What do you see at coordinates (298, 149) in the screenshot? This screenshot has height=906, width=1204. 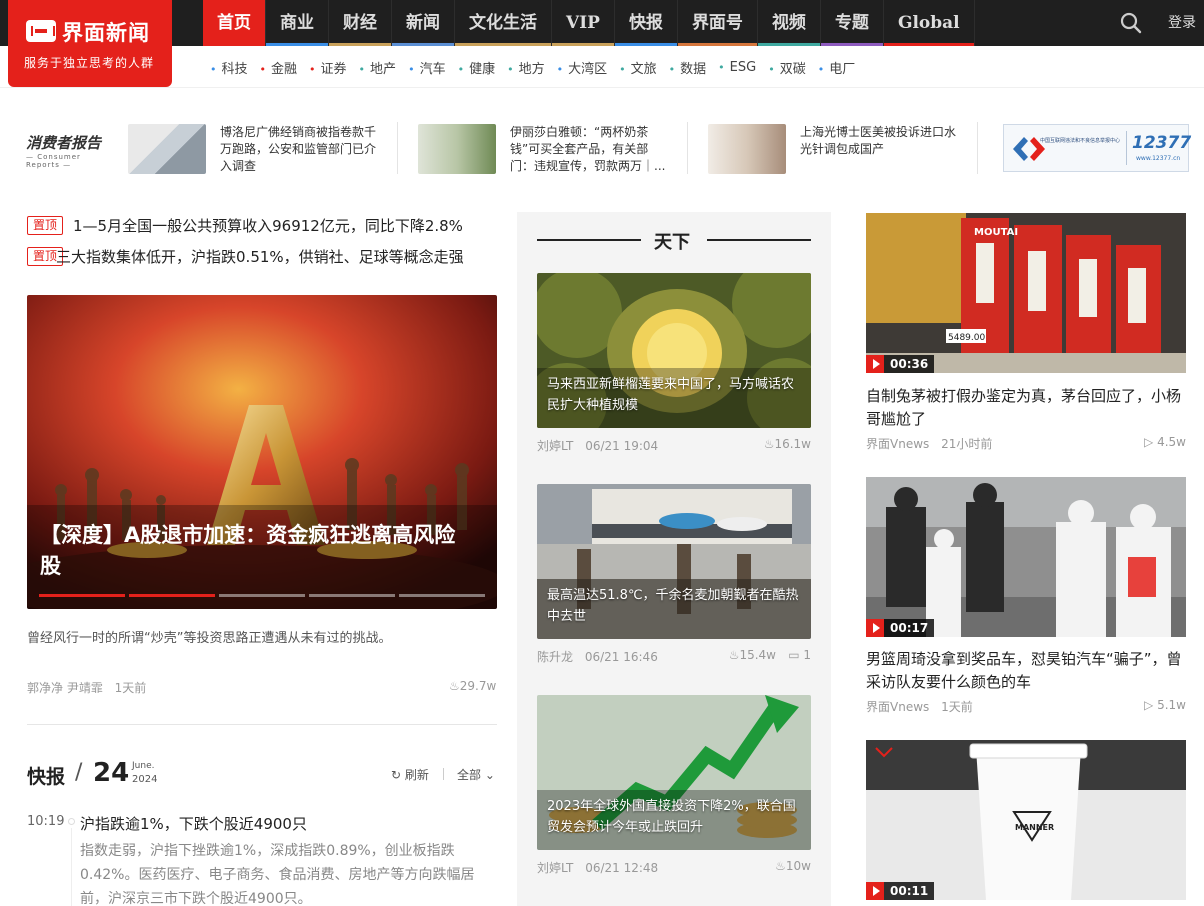 I see `ad-headline: 博洛尼广佛经销商被指卷款千万跑路，公安和监管部门已介入调查` at bounding box center [298, 149].